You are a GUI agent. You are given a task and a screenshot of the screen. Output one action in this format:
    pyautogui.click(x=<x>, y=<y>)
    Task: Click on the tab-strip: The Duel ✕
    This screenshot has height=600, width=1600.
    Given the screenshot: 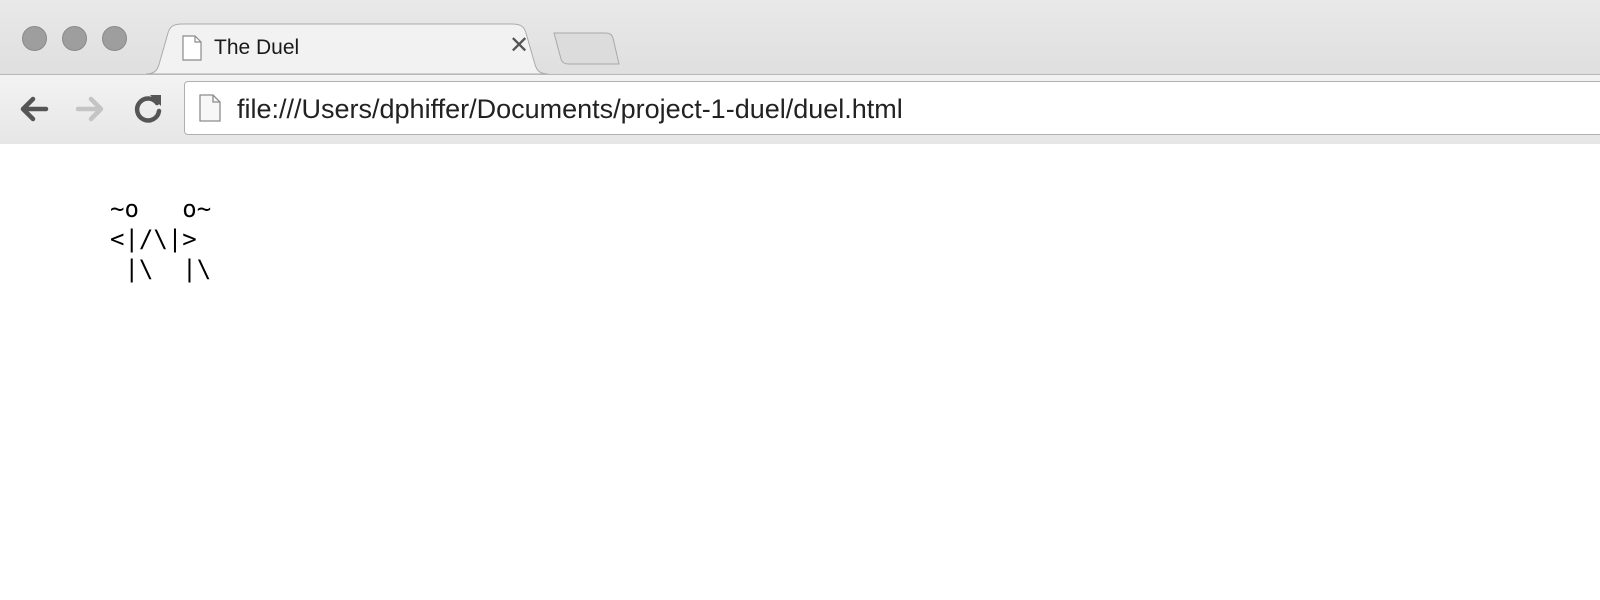 What is the action you would take?
    pyautogui.click(x=800, y=37)
    